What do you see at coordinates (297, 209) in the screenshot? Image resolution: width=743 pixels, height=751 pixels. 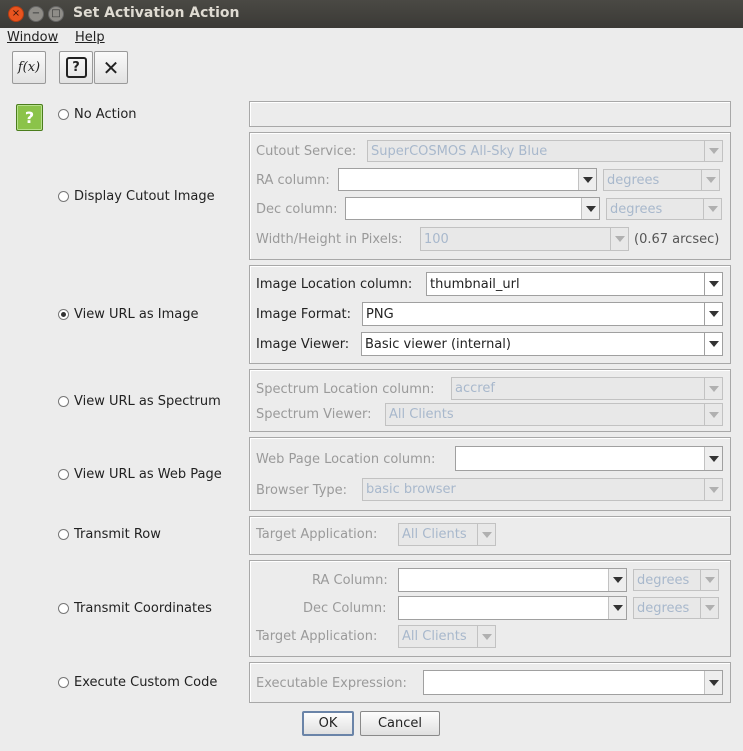 I see `cutout-dec-label: Dec column:` at bounding box center [297, 209].